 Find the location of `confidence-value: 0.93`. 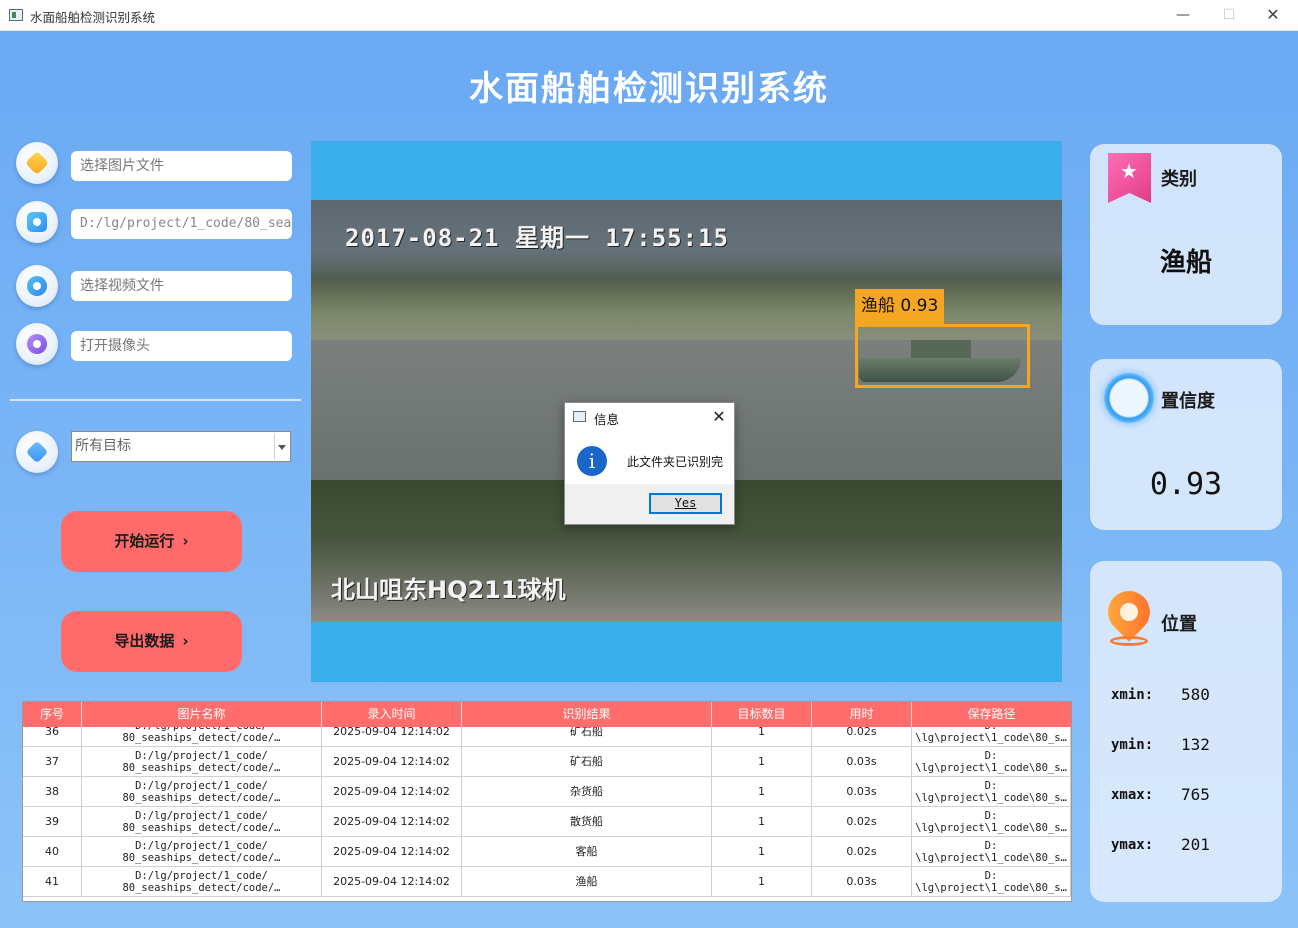

confidence-value: 0.93 is located at coordinates (1186, 484).